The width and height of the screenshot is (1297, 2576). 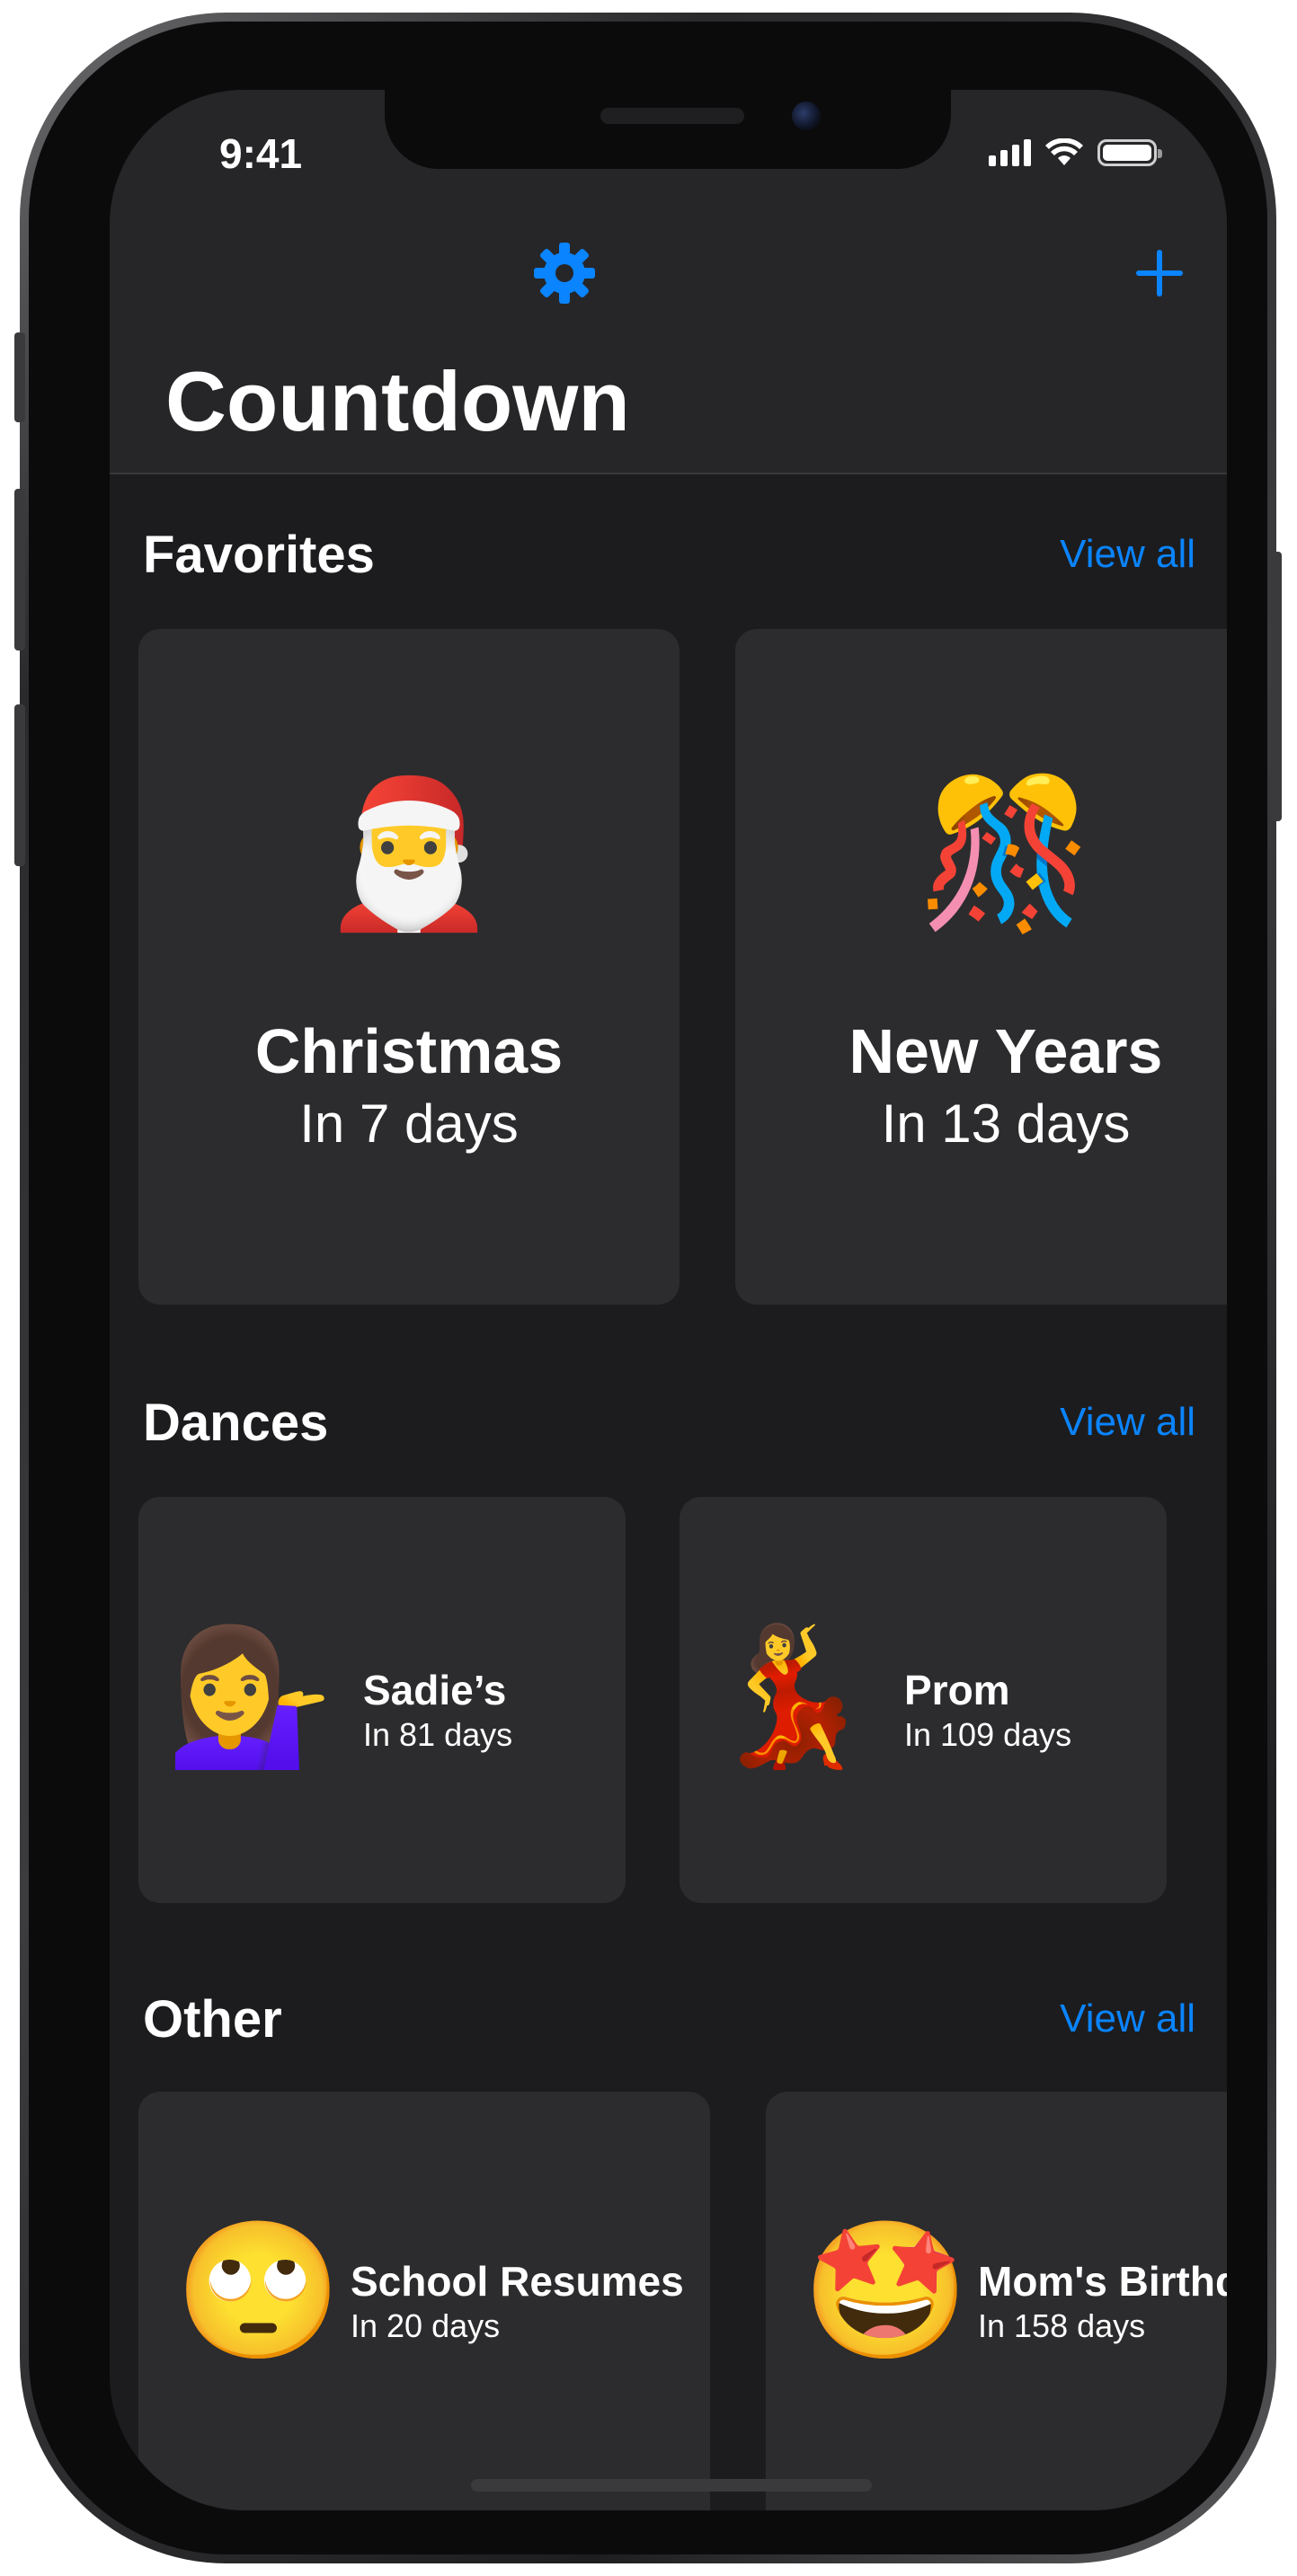 What do you see at coordinates (409, 1051) in the screenshot?
I see `card-title: Christmas` at bounding box center [409, 1051].